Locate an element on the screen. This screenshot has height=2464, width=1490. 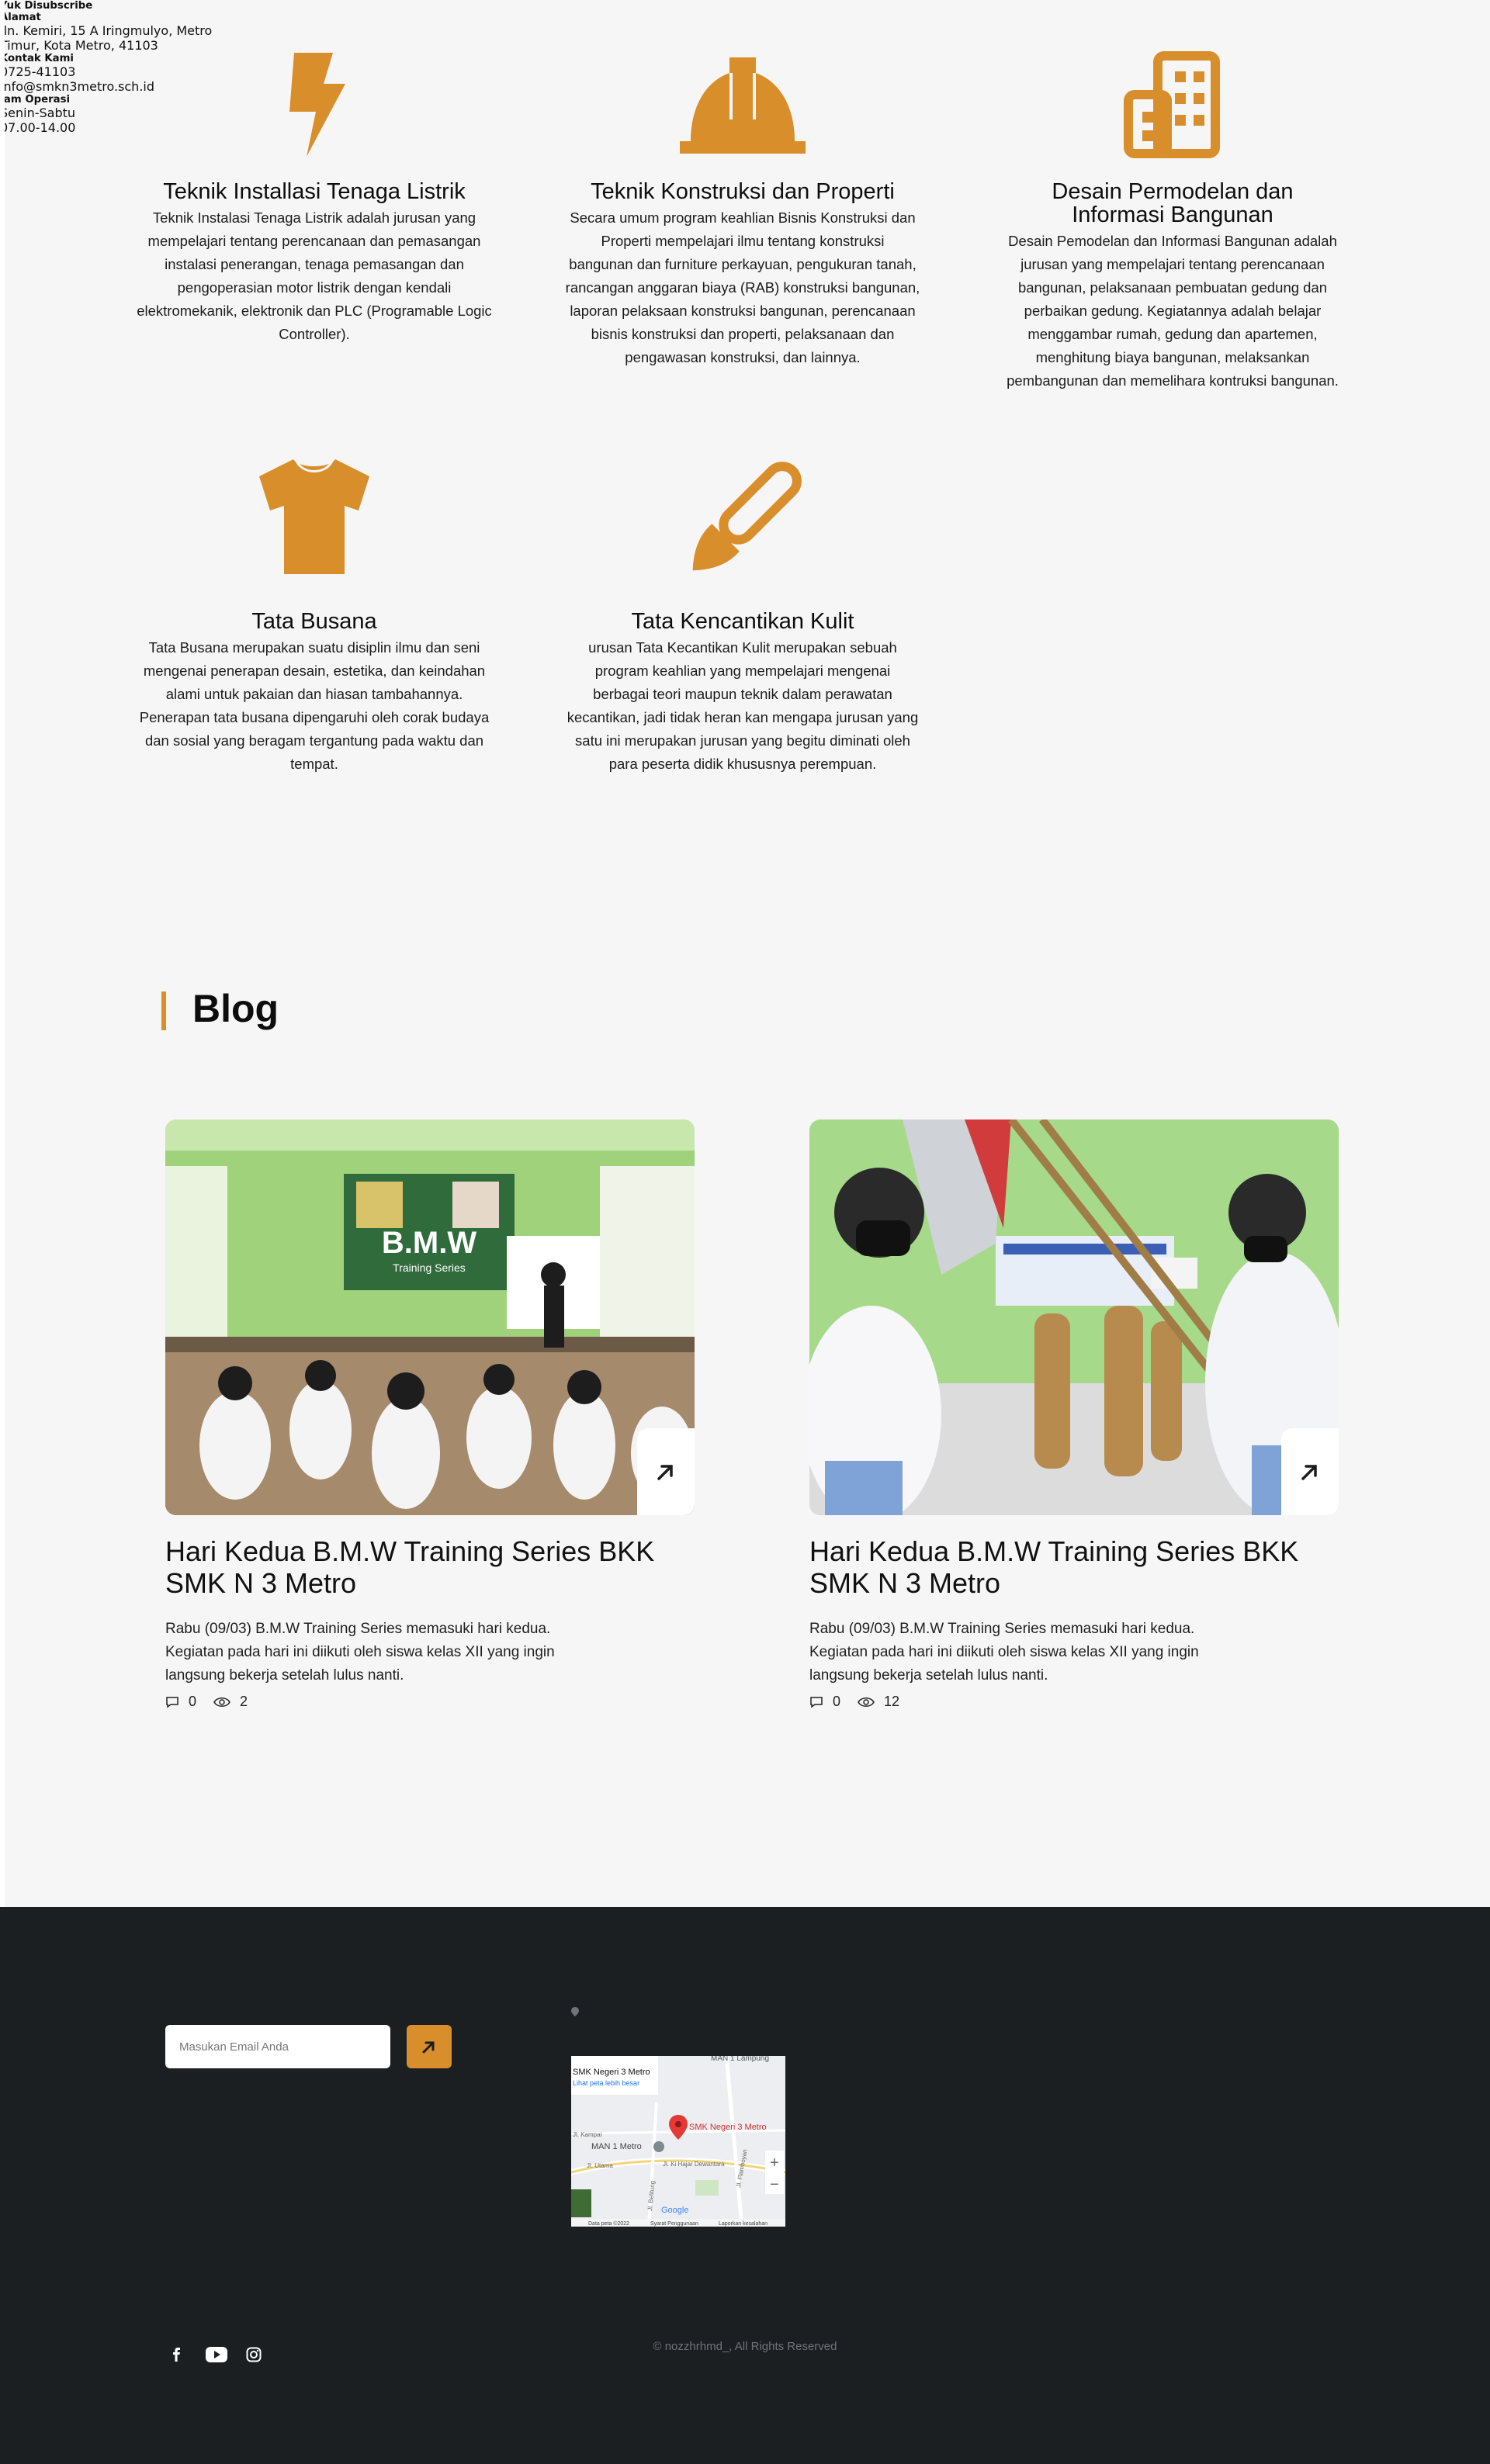
subscribe-button is located at coordinates (429, 2046).